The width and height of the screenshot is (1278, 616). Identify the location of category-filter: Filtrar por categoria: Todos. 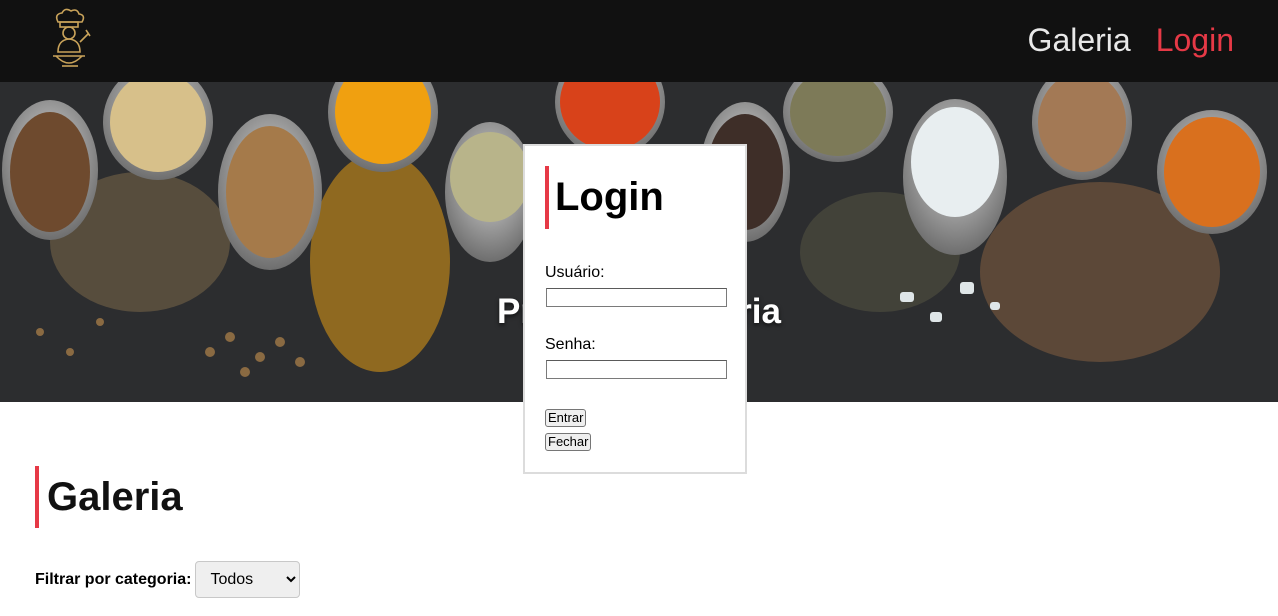
(168, 579).